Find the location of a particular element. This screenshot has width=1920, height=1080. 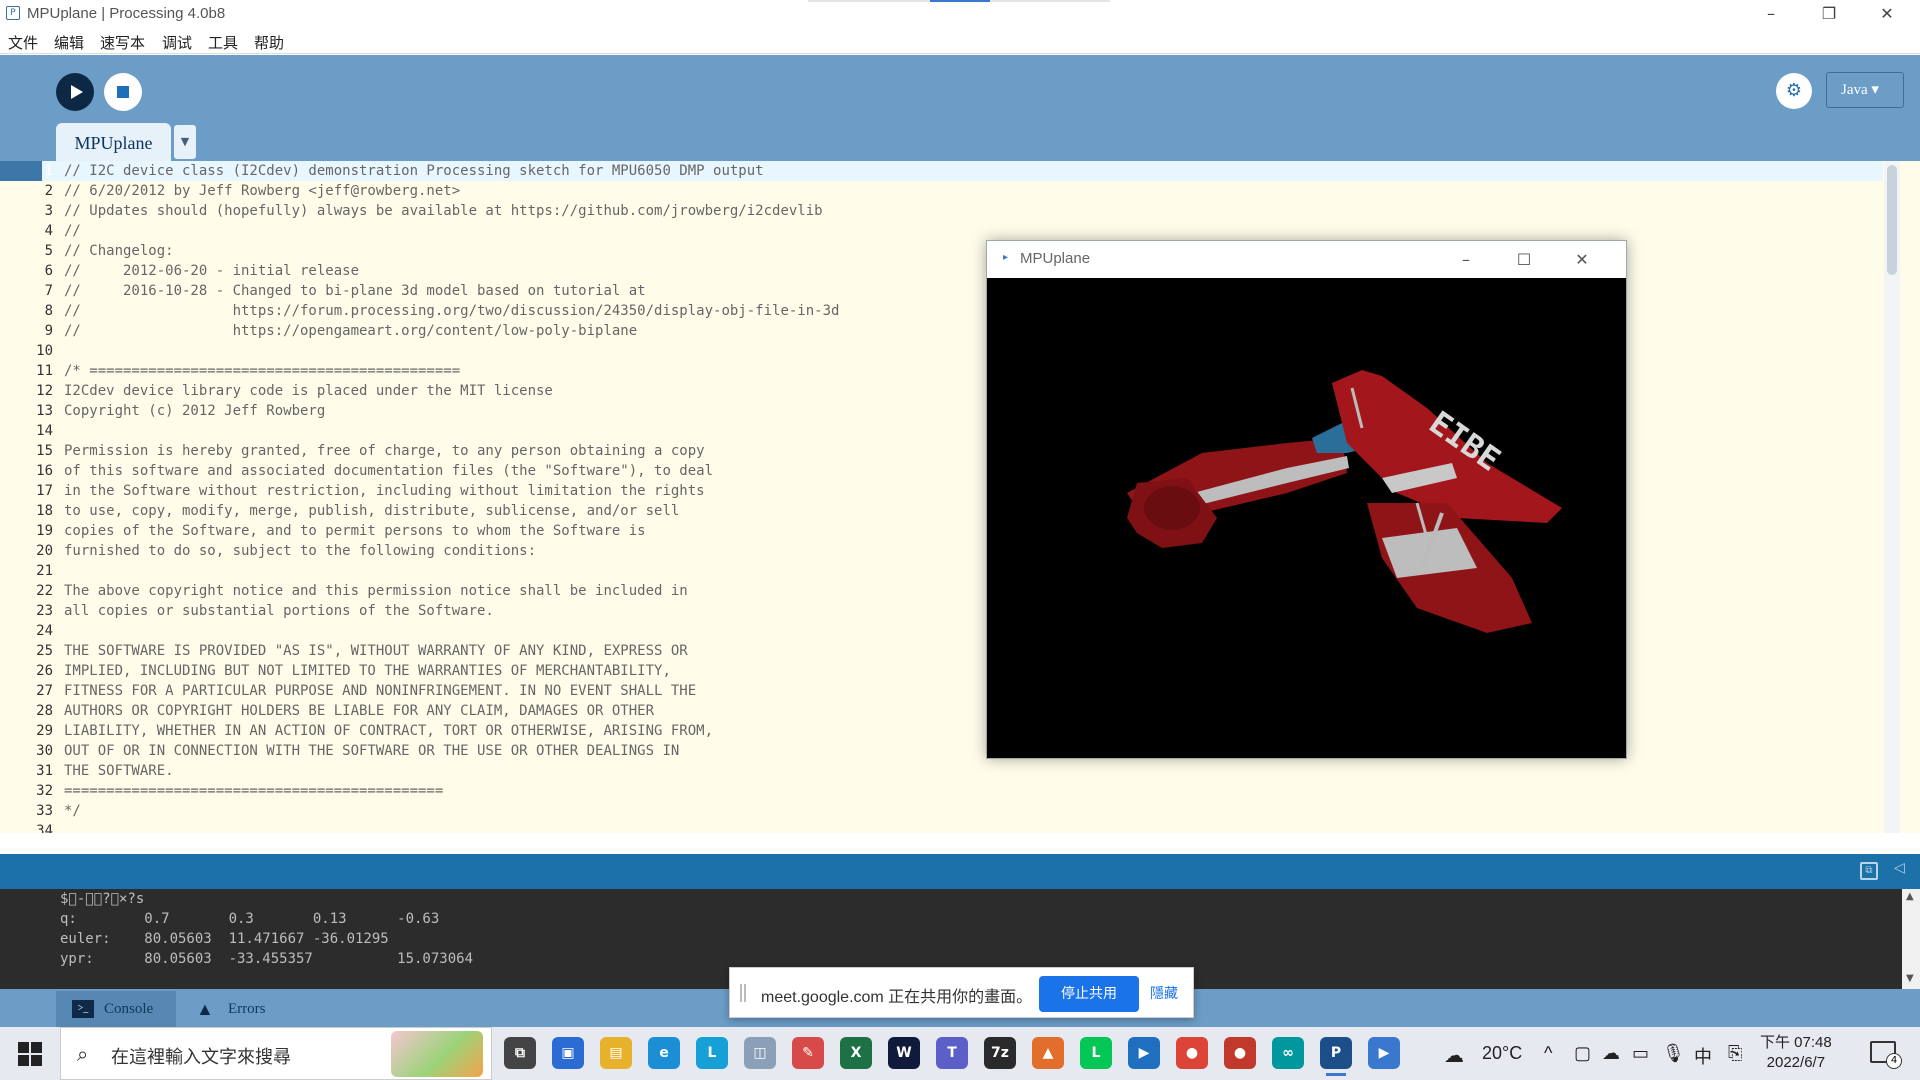

teams-icon: T is located at coordinates (952, 1053).